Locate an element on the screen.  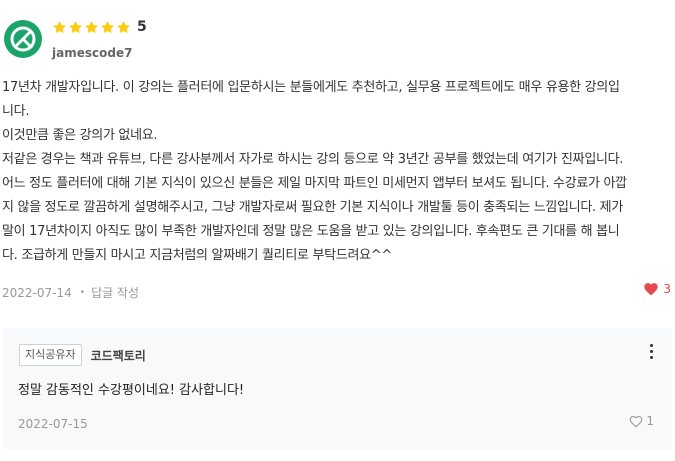
review-meta: 2022-07-14 • 답글 작성 is located at coordinates (70, 292).